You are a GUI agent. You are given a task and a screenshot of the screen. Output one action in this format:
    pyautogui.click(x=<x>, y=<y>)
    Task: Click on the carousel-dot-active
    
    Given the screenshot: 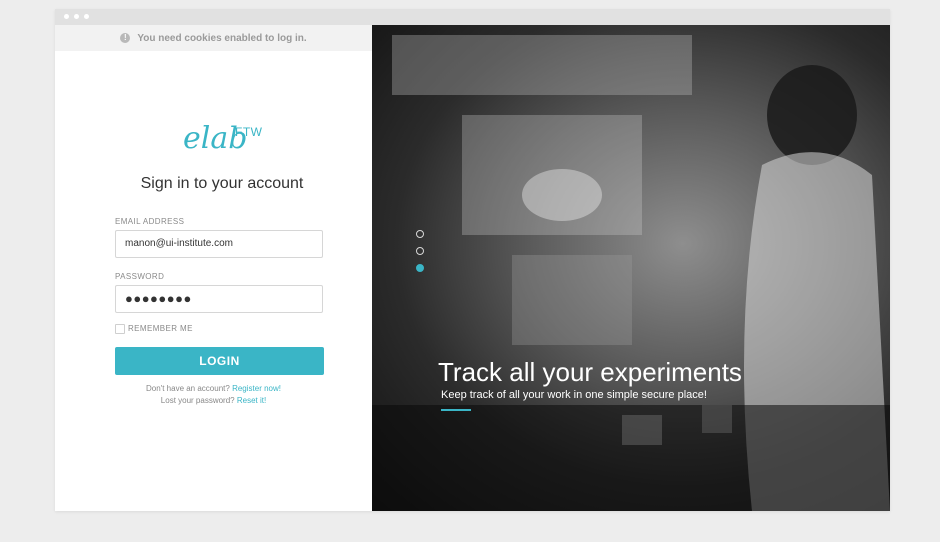 What is the action you would take?
    pyautogui.click(x=420, y=268)
    